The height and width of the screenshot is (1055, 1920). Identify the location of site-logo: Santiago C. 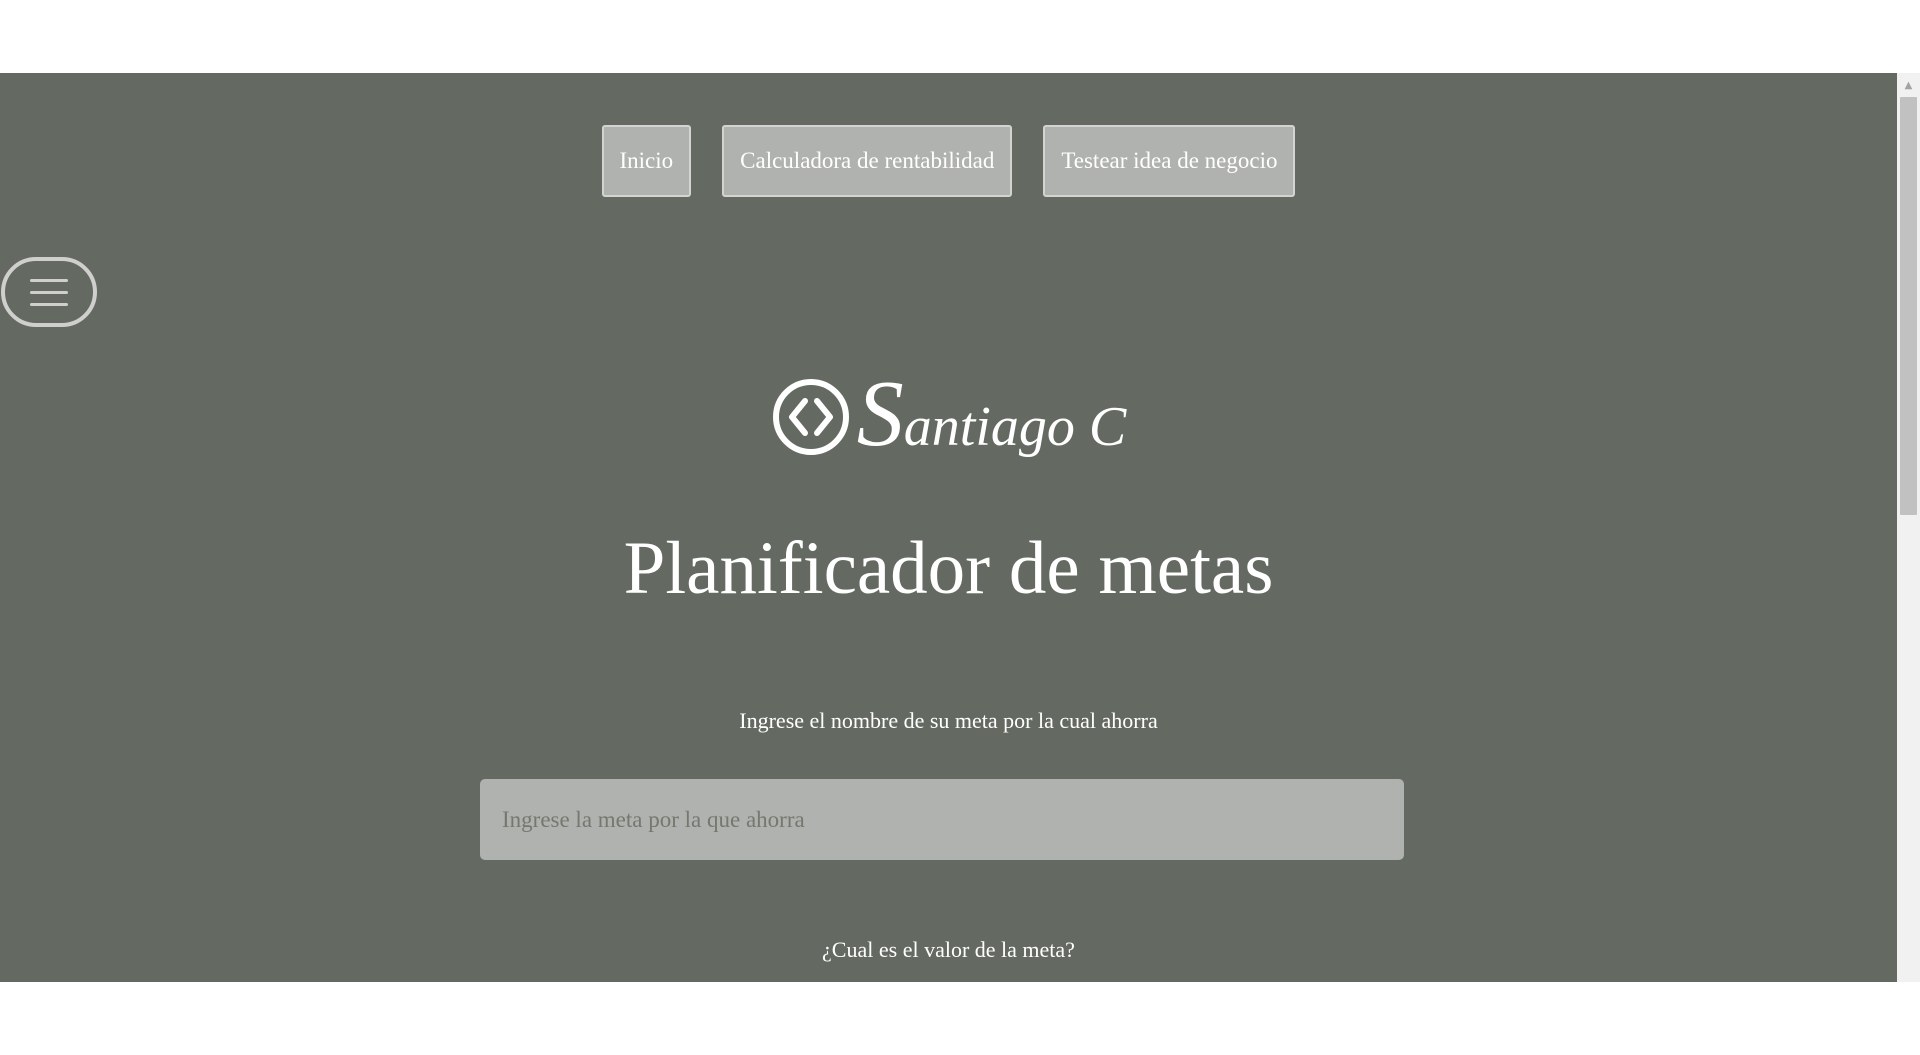
(948, 414).